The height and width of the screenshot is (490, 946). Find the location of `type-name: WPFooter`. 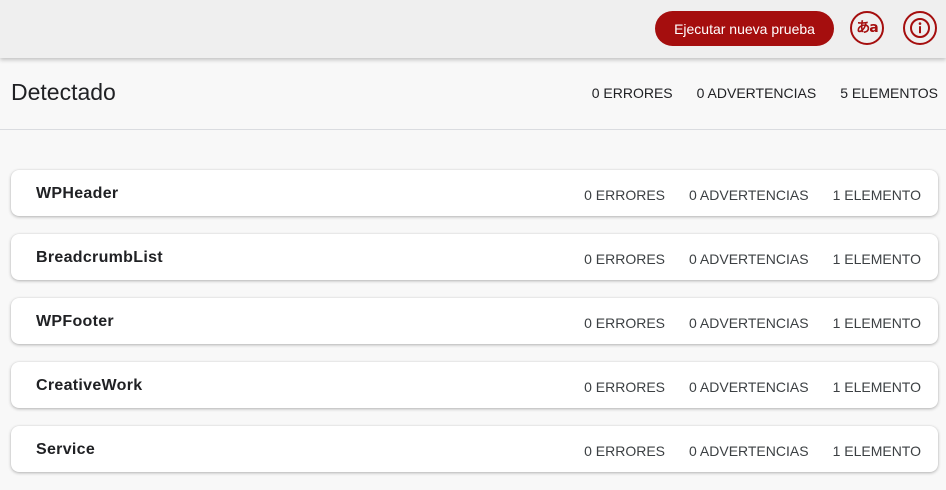

type-name: WPFooter is located at coordinates (75, 321).